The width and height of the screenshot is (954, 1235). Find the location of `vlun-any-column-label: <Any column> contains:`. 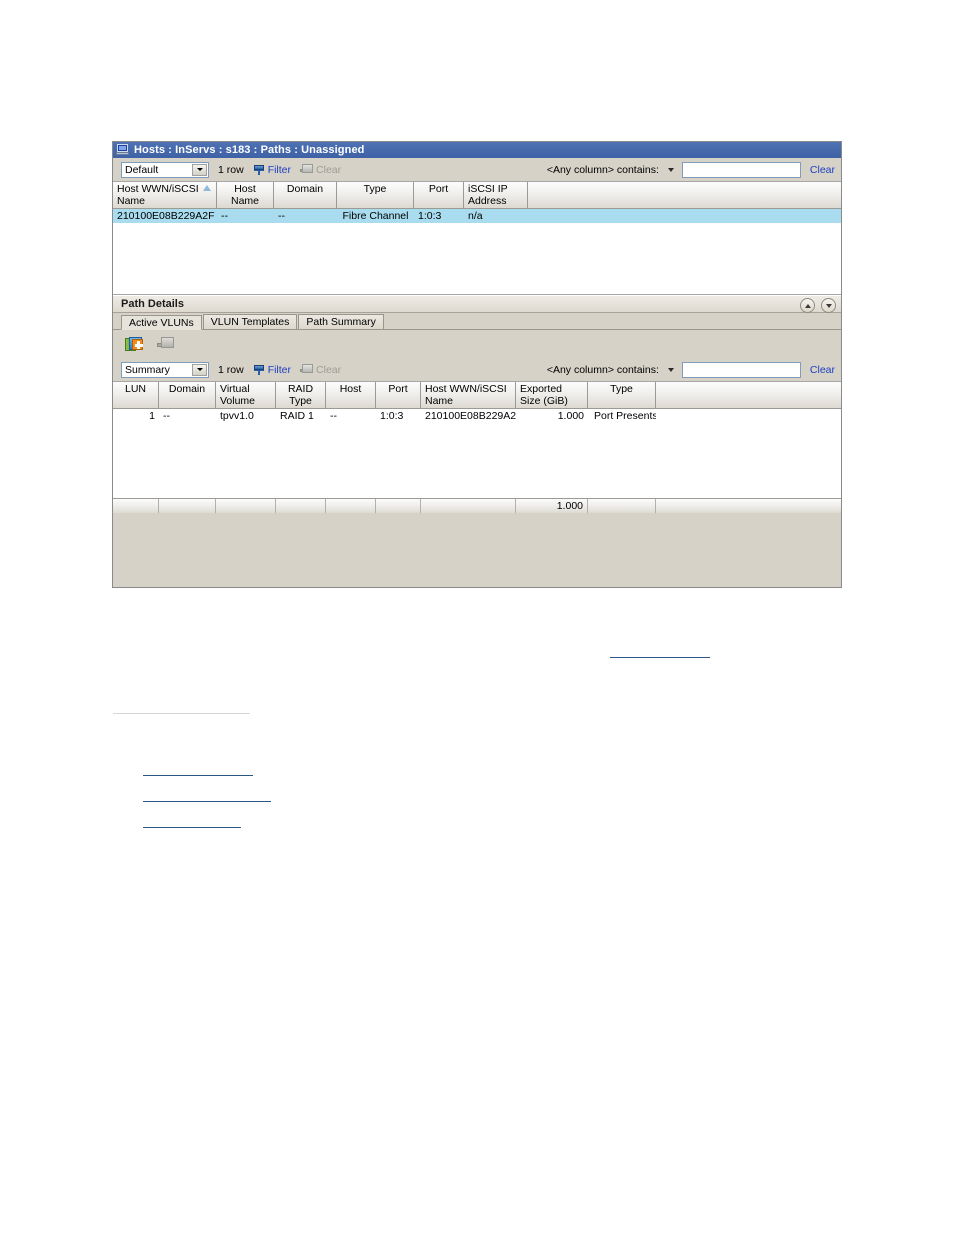

vlun-any-column-label: <Any column> contains: is located at coordinates (602, 369).